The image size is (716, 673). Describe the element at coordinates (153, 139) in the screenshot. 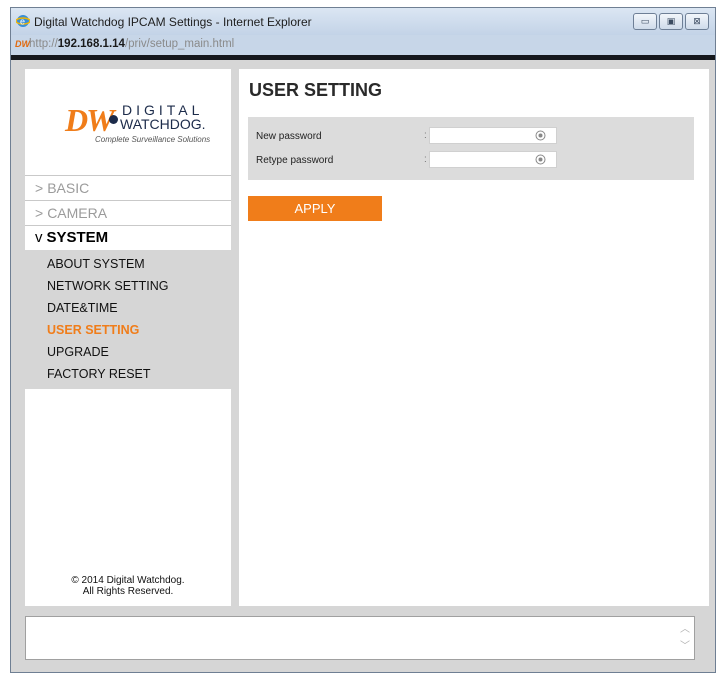

I see `logo-tagline: Complete Surveillance Solutions` at that location.